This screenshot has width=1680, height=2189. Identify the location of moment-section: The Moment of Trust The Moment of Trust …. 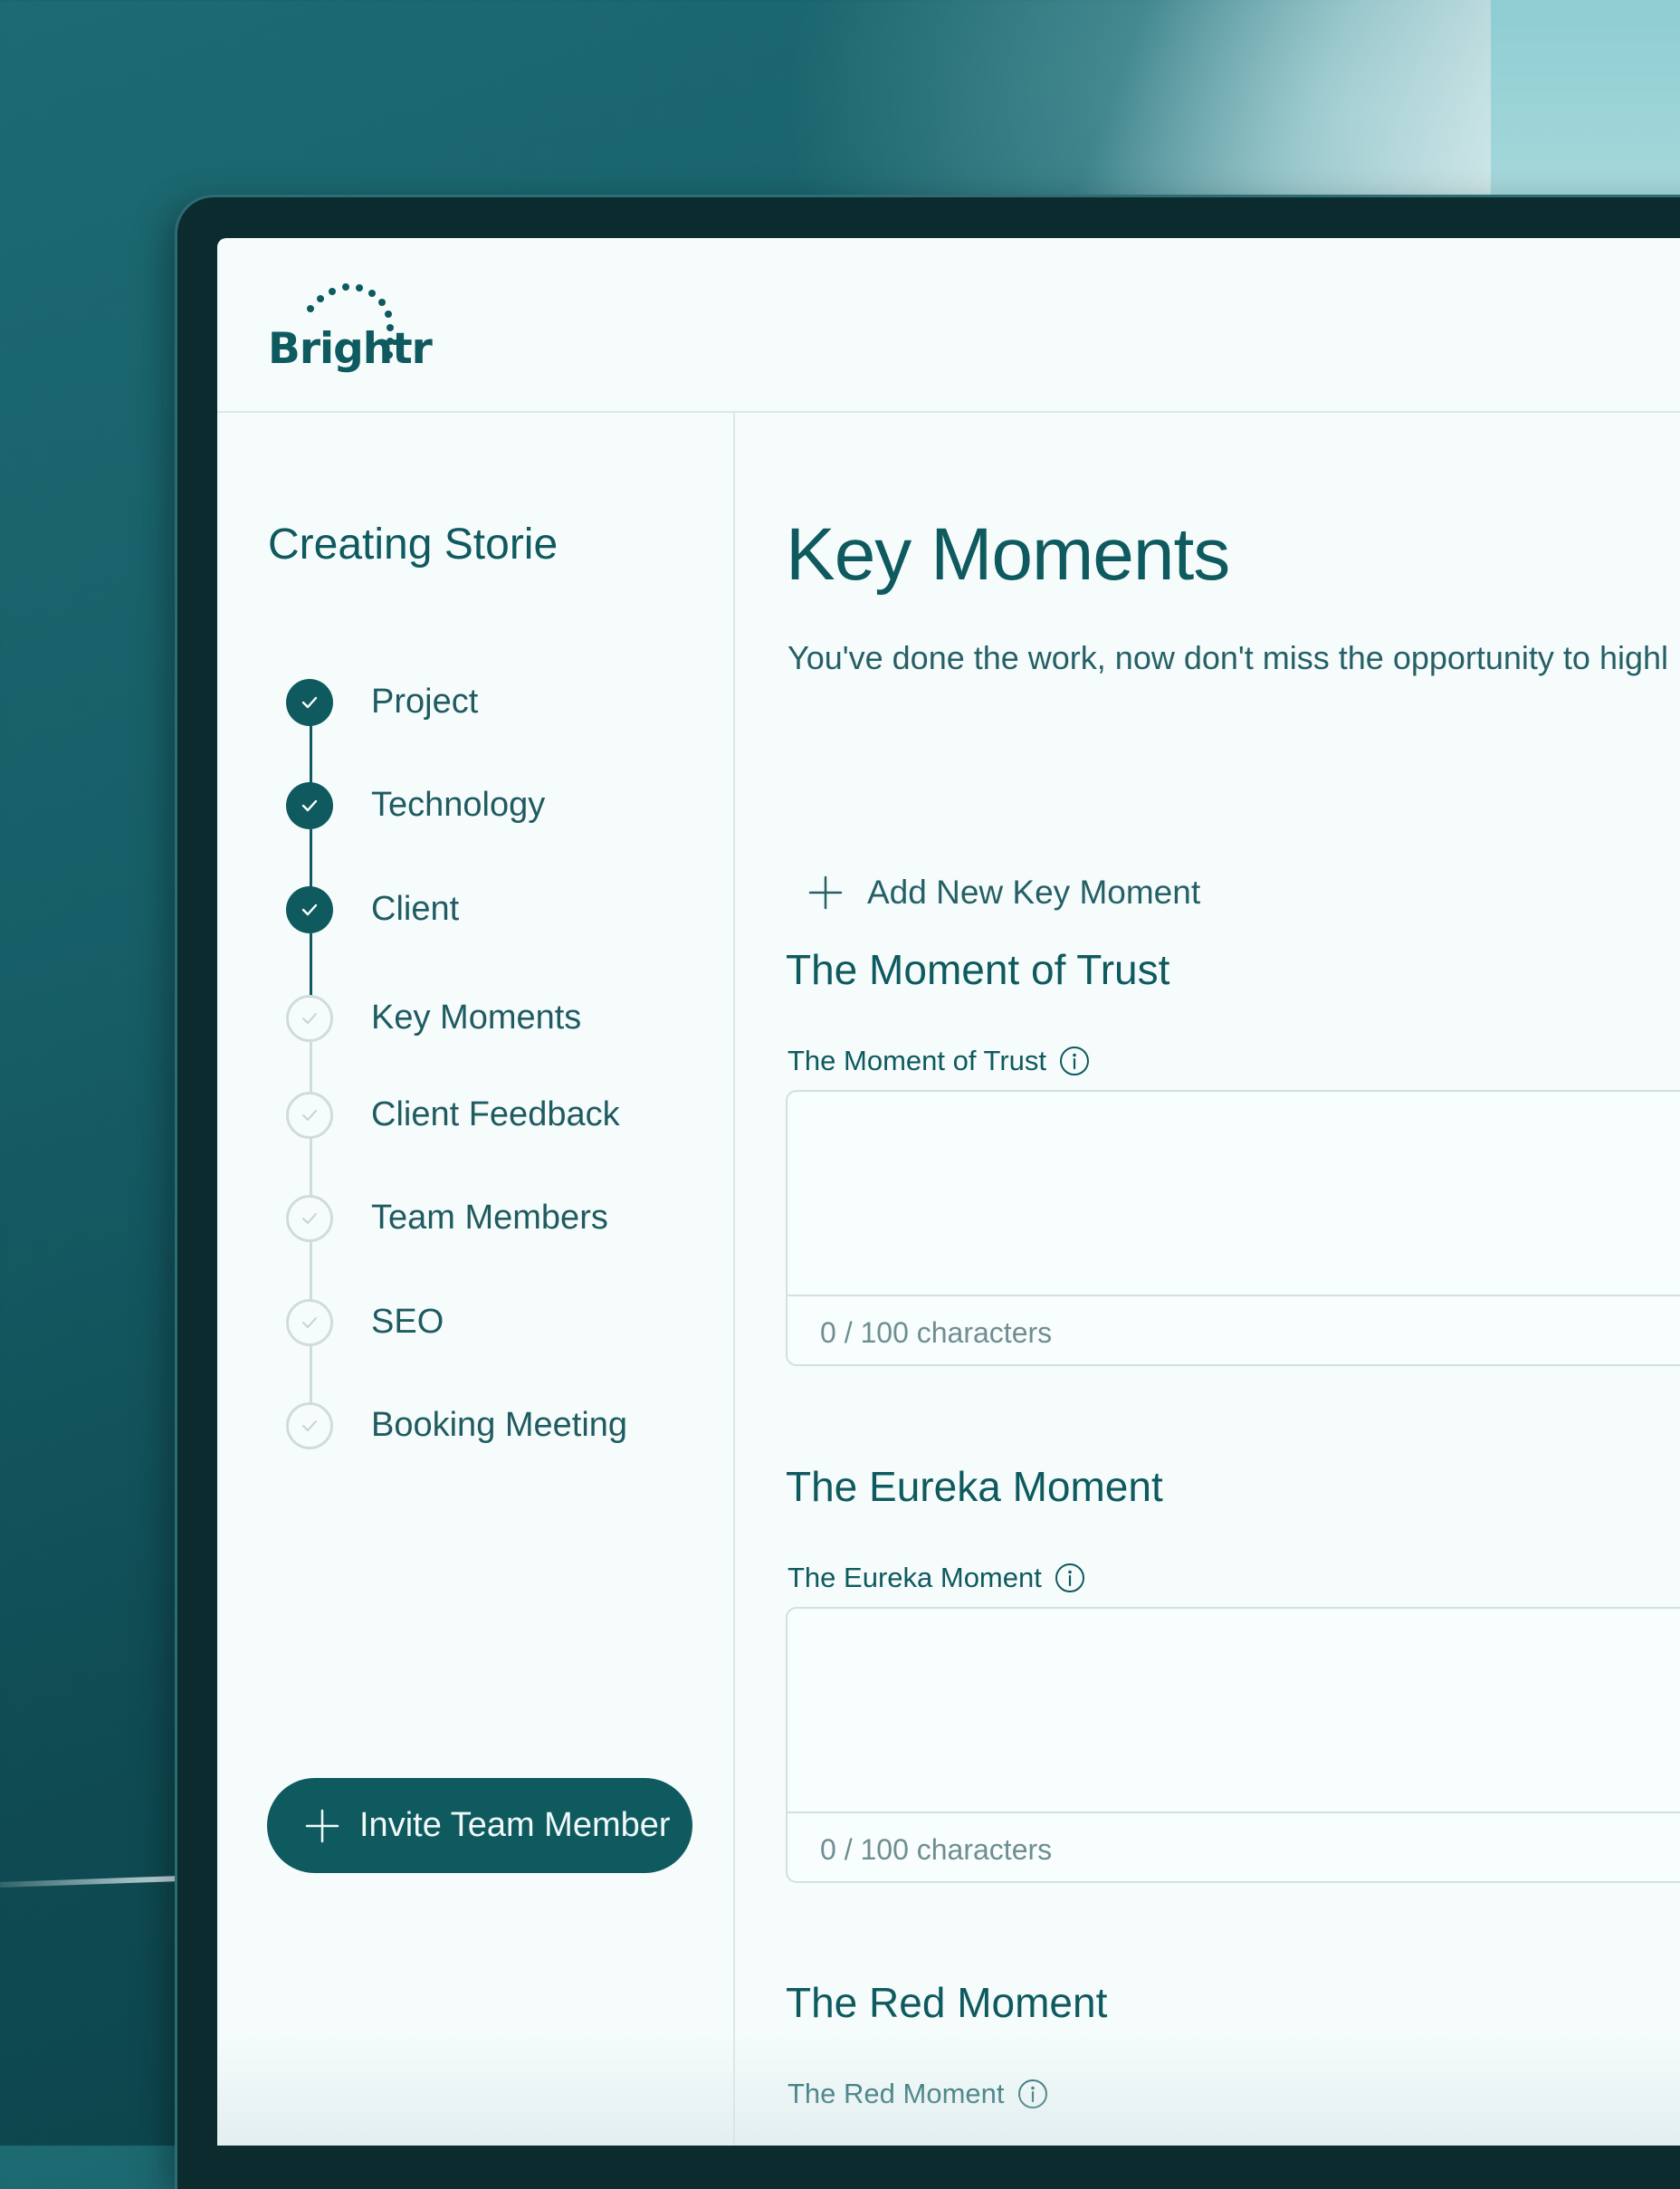
(1233, 1172).